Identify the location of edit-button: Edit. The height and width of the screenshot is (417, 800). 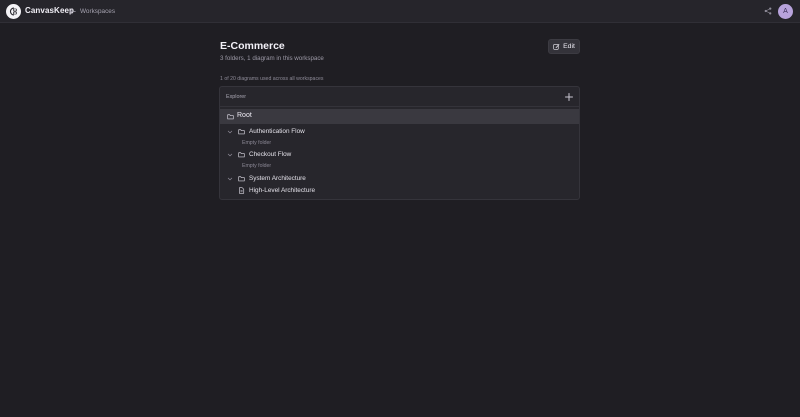
(564, 46).